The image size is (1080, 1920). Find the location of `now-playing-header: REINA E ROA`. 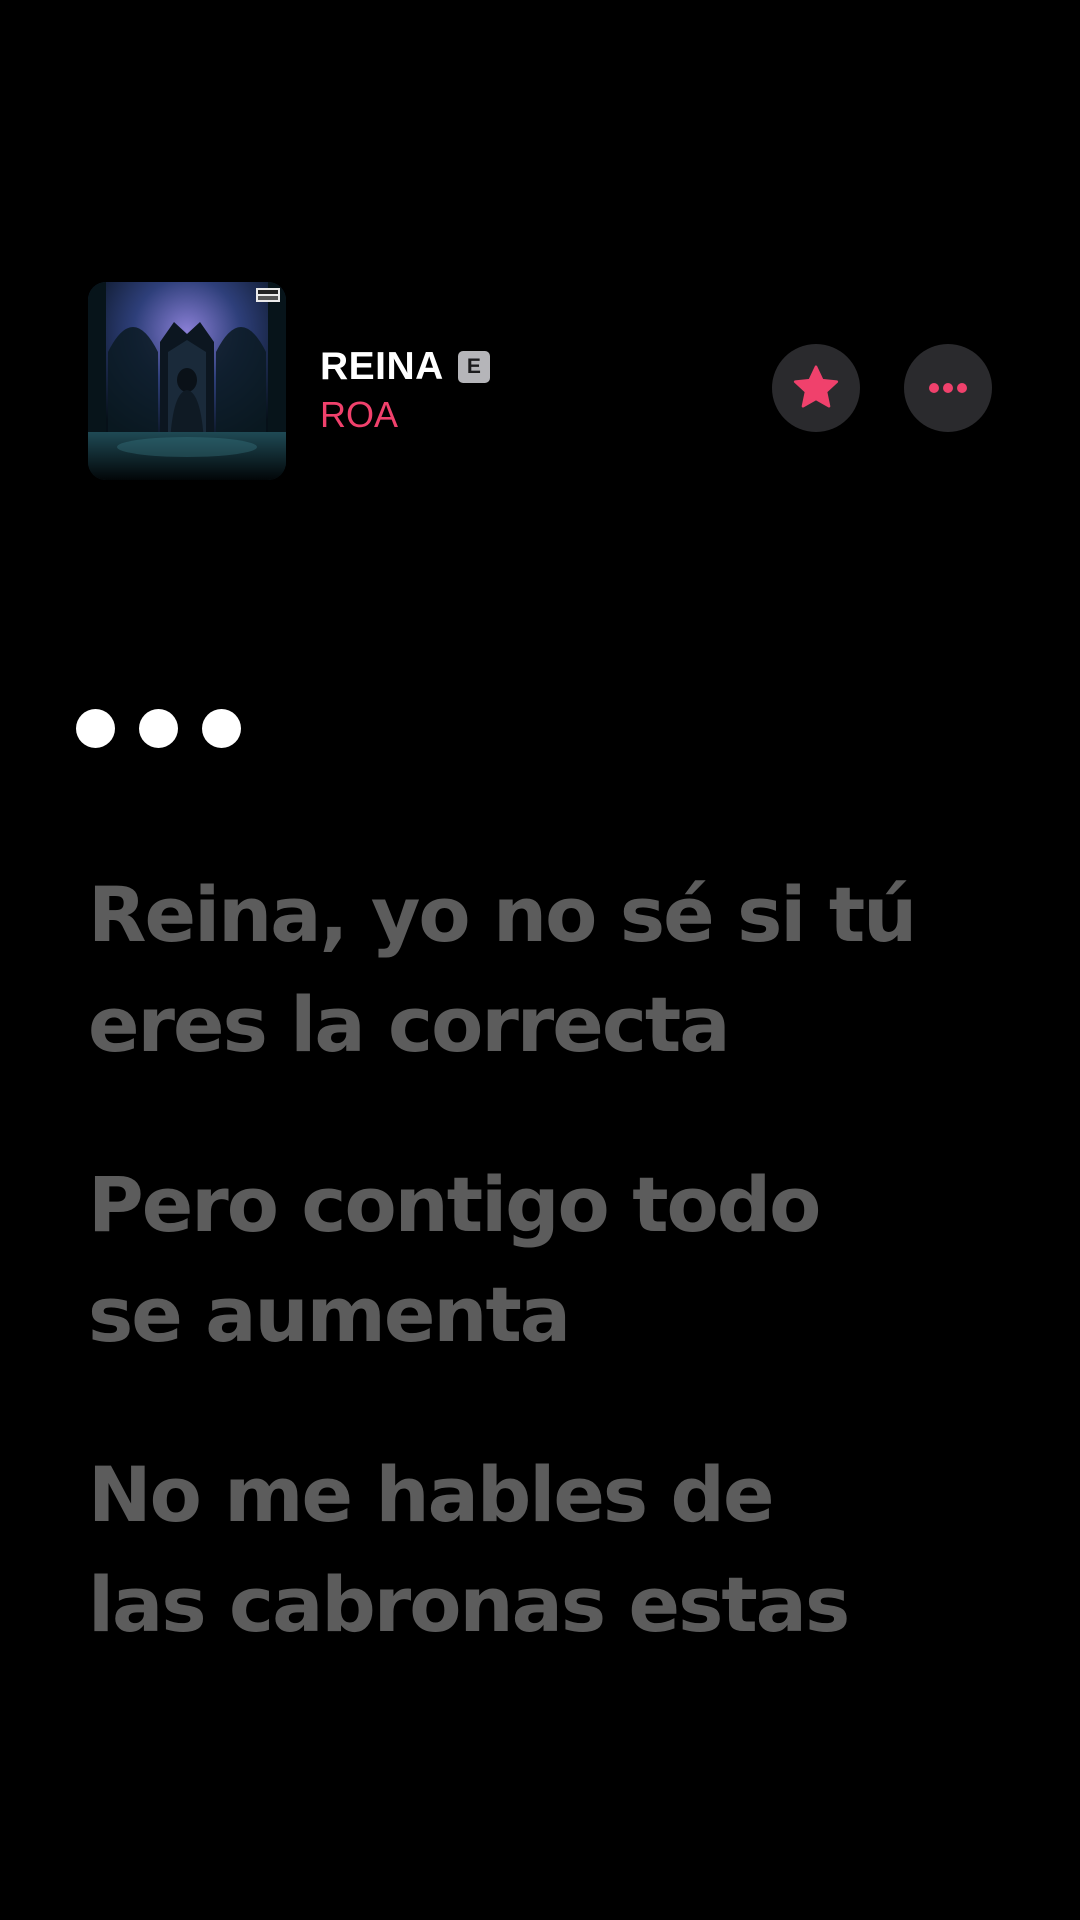

now-playing-header: REINA E ROA is located at coordinates (544, 381).